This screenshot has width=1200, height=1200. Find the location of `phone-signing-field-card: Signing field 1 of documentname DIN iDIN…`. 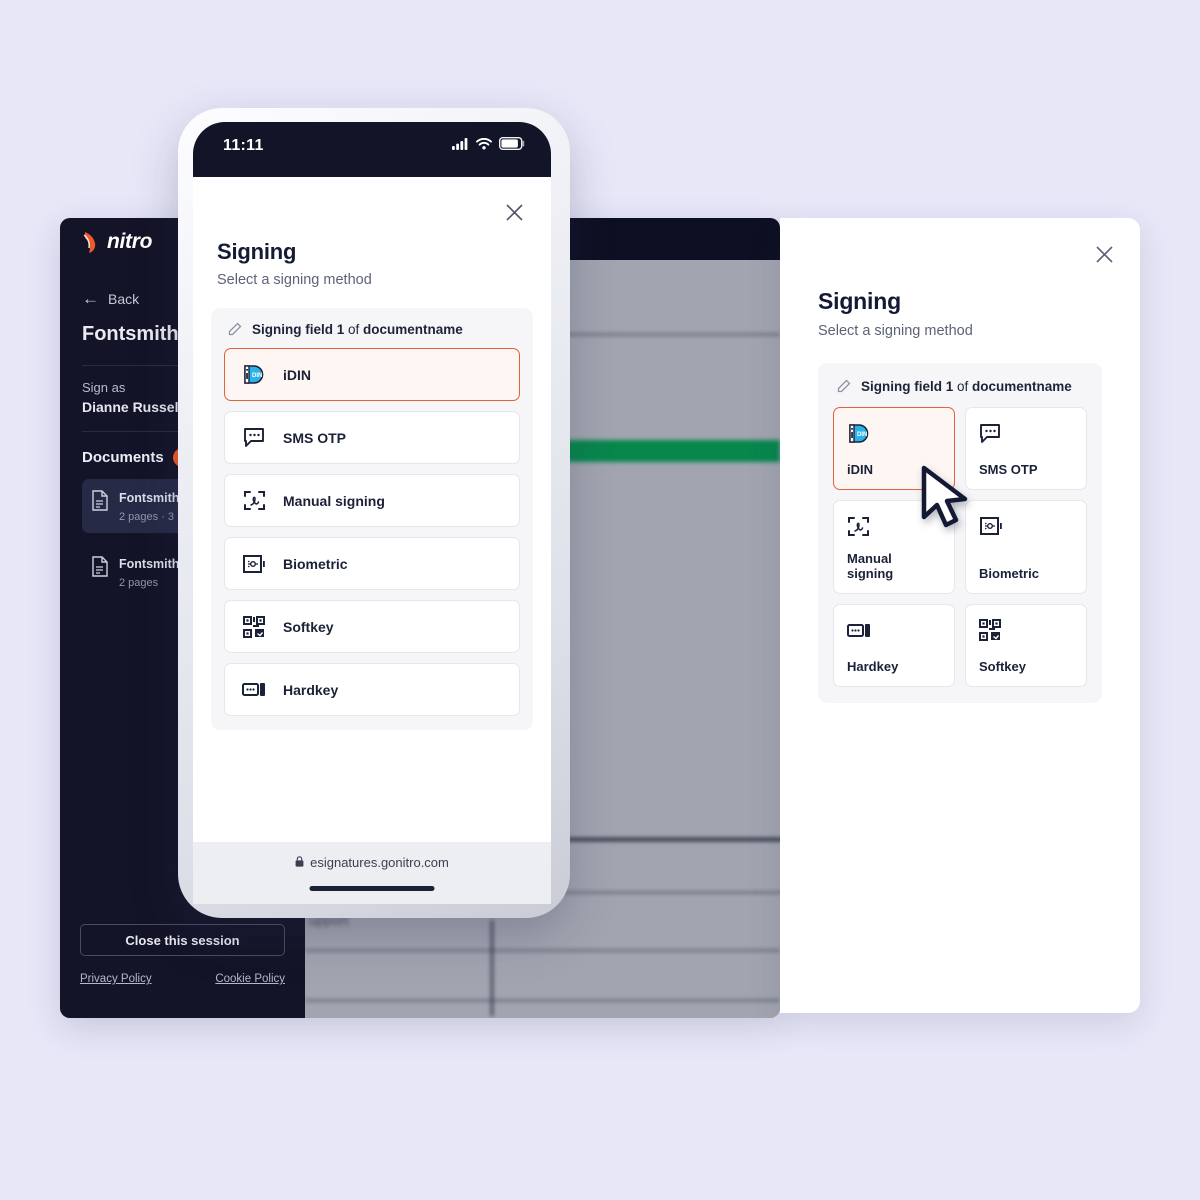

phone-signing-field-card: Signing field 1 of documentname DIN iDIN… is located at coordinates (372, 519).